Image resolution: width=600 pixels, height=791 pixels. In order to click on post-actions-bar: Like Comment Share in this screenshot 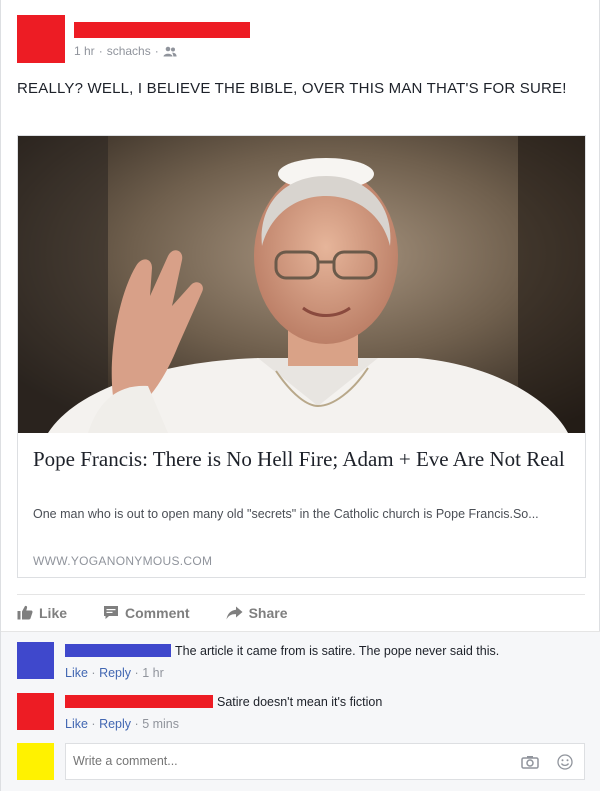, I will do `click(301, 612)`.